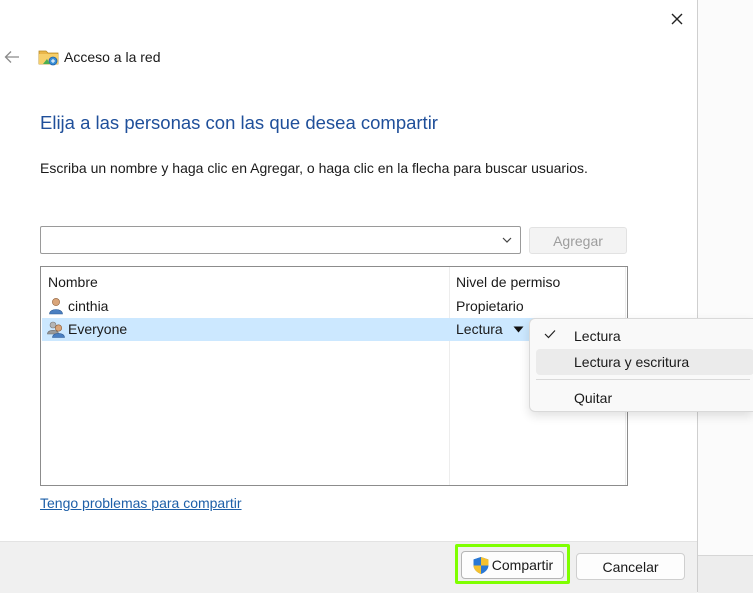 Image resolution: width=753 pixels, height=593 pixels. Describe the element at coordinates (73, 282) in the screenshot. I see `column-header-name: Nombre` at that location.